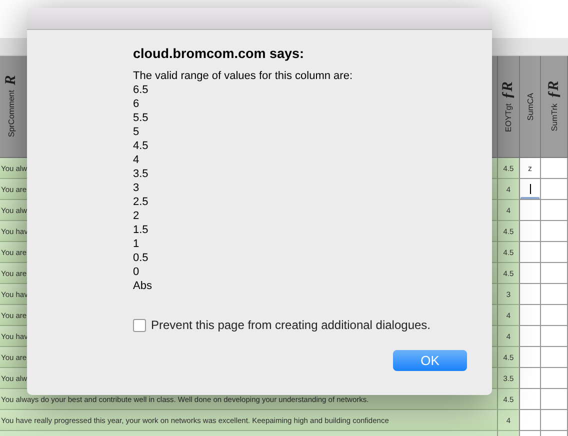 Image resolution: width=568 pixels, height=436 pixels. I want to click on range-value: 3, so click(136, 188).